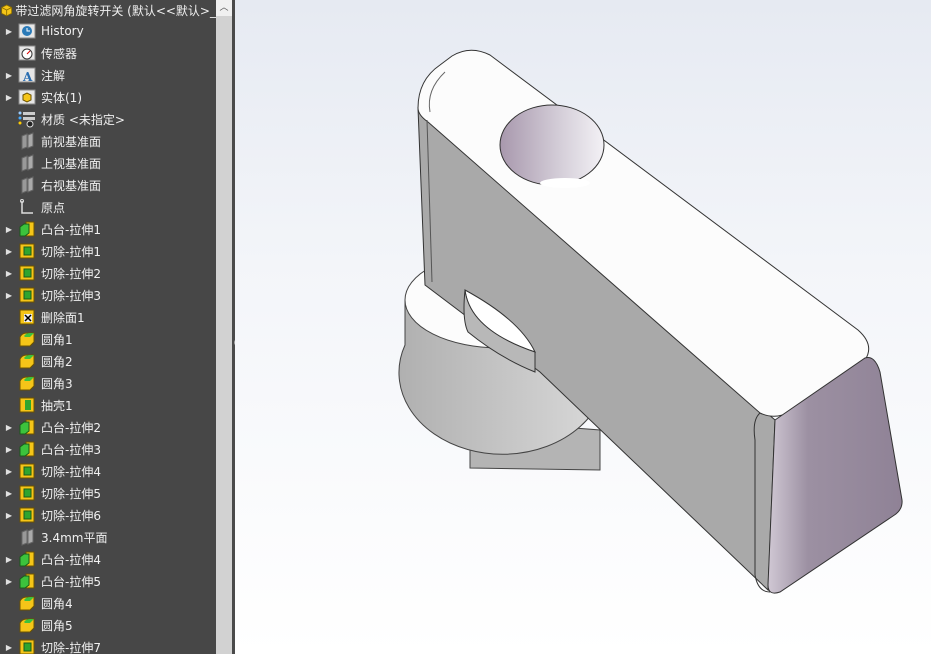 The width and height of the screenshot is (931, 654). I want to click on tree-item-label: 注解, so click(53, 75).